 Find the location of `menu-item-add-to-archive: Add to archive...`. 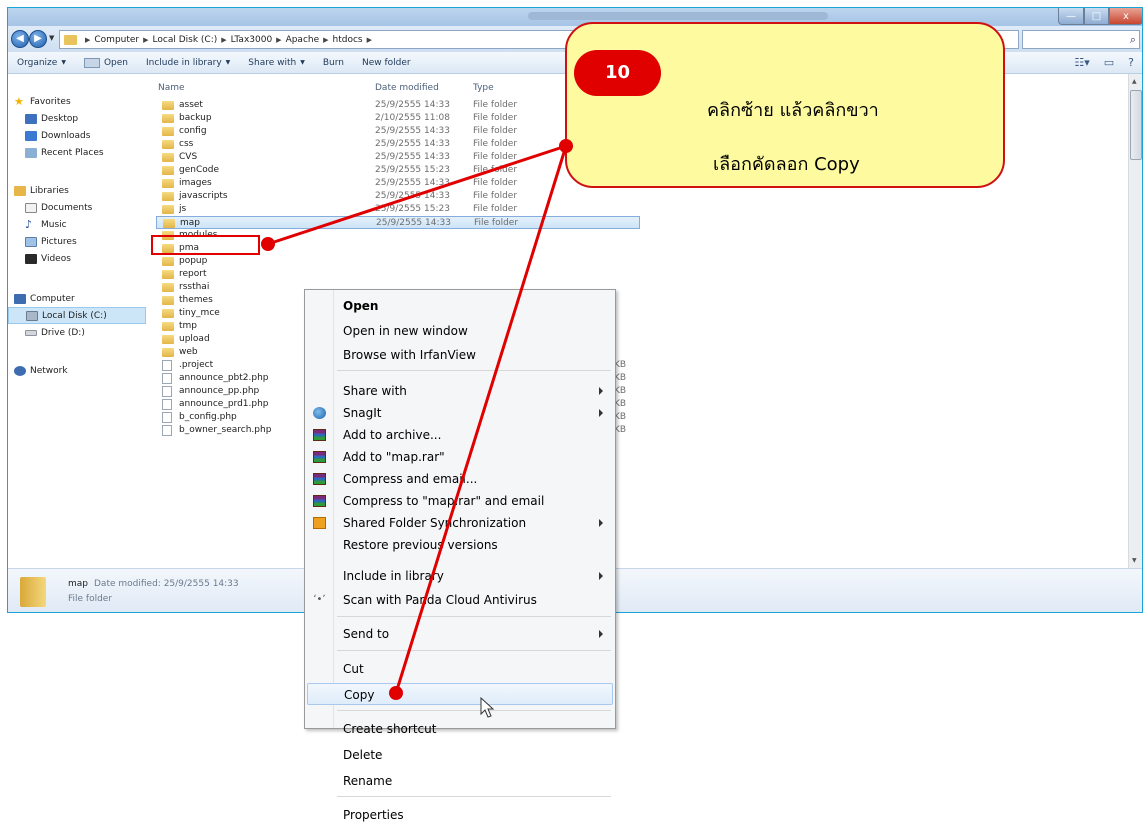

menu-item-add-to-archive: Add to archive... is located at coordinates (460, 435).